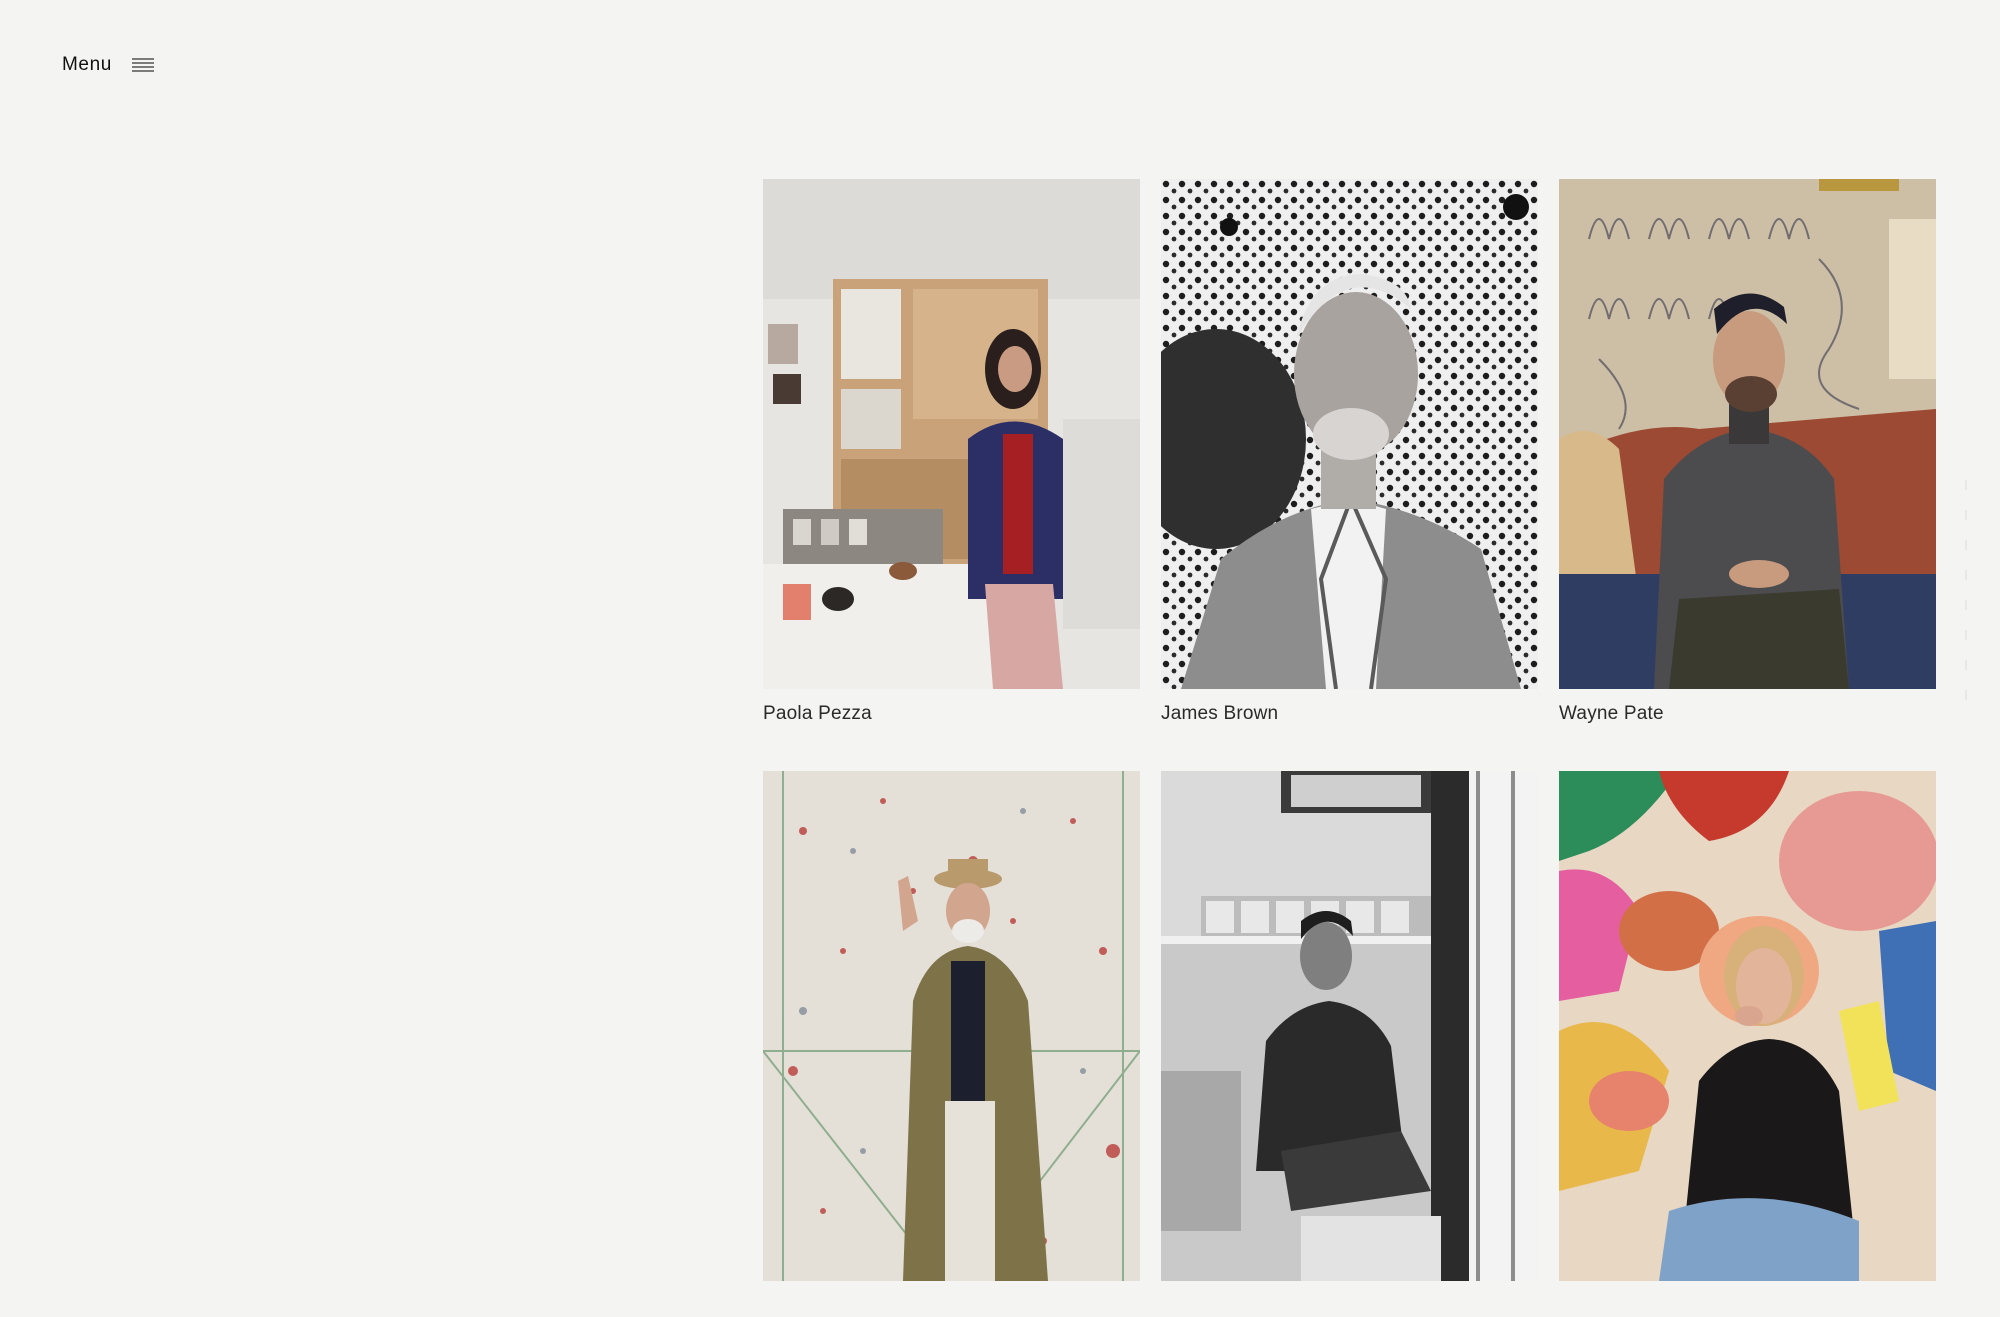 This screenshot has height=1317, width=2000. I want to click on menu-label: Menu, so click(87, 64).